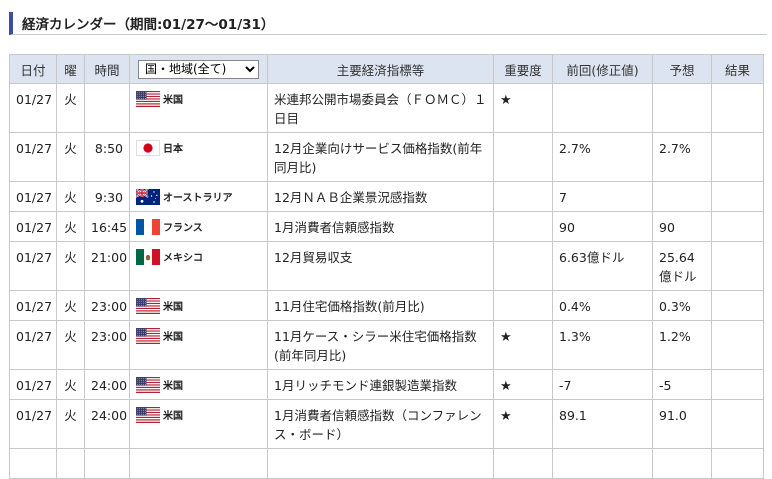 This screenshot has height=479, width=772. I want to click on table-row: 01/27 火 21:00 メキシコ 12月貿易収支 6.63億ドル 25.64億ドル, so click(386, 266).